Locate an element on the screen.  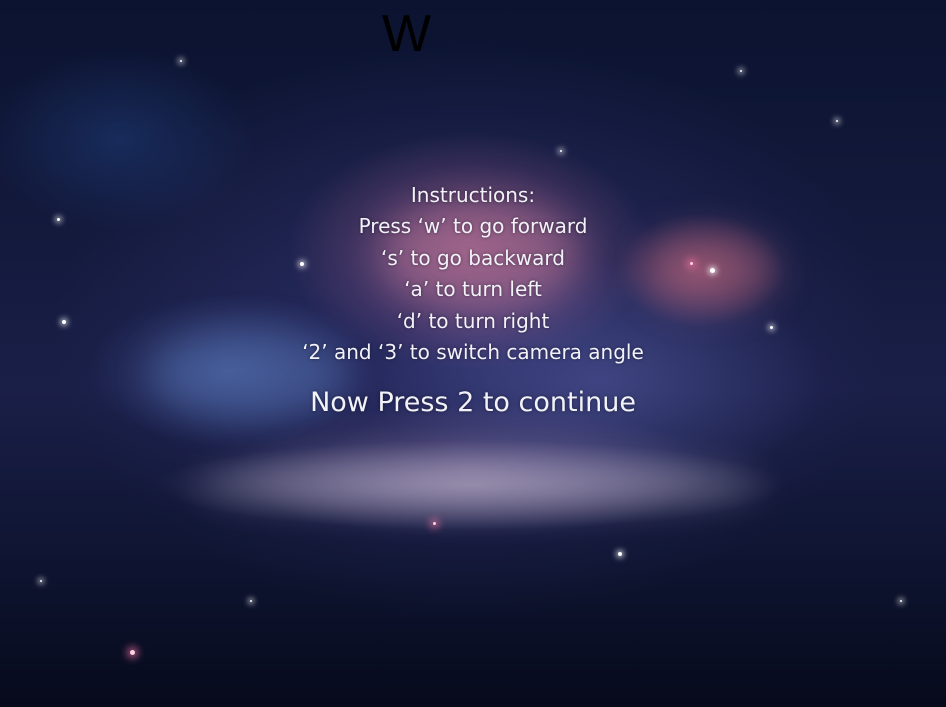
nebula-band is located at coordinates (480, 485).